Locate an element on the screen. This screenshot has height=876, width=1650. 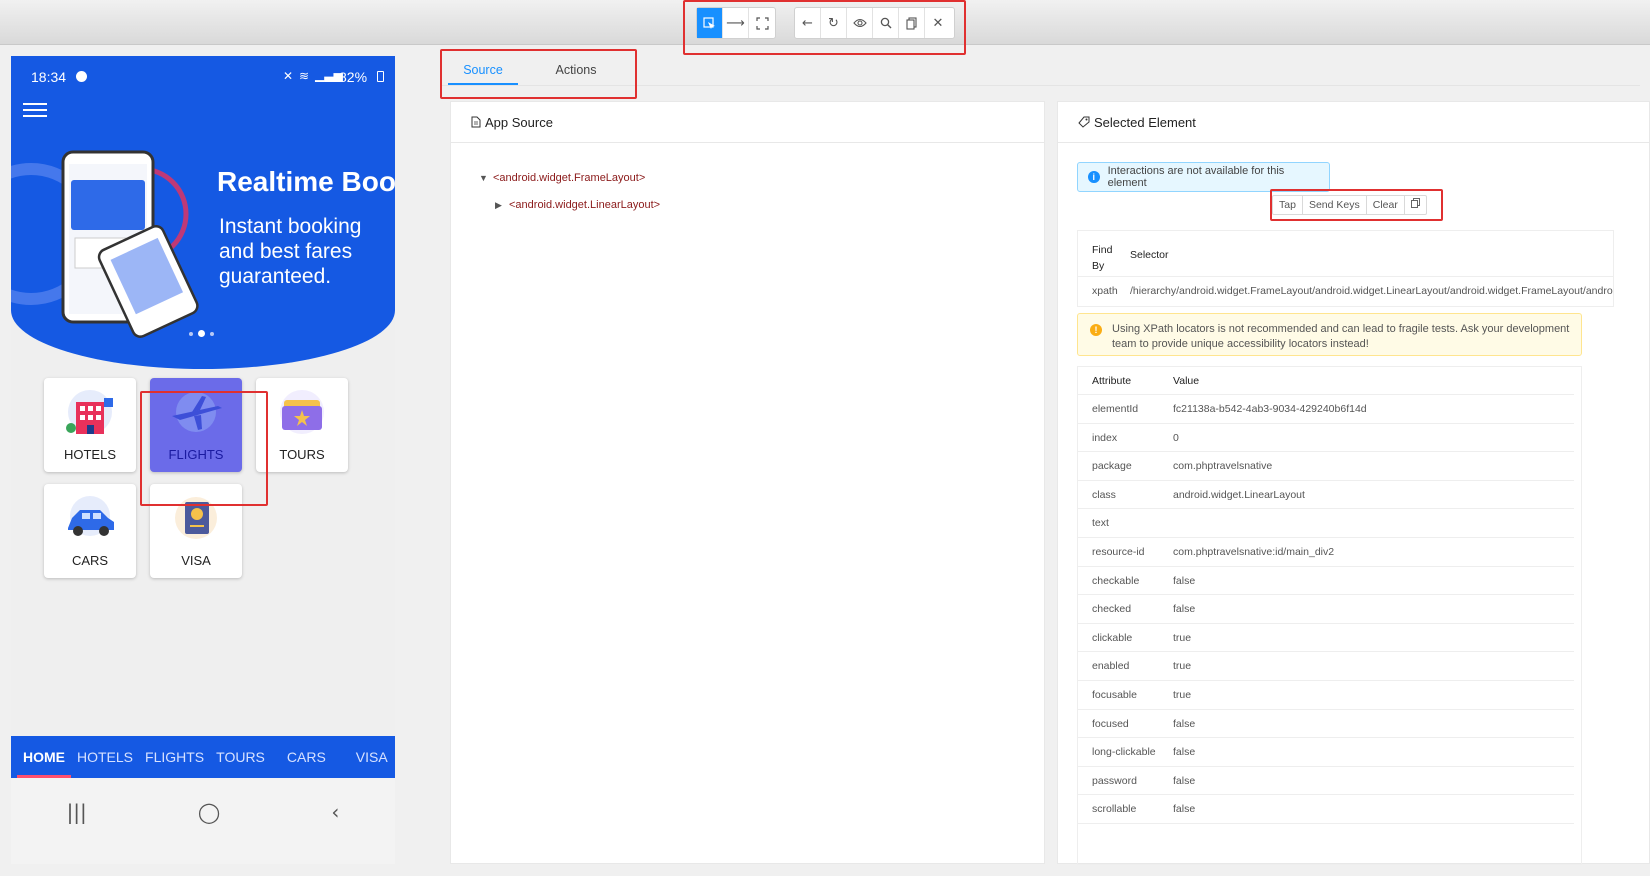
copy-attributes-icon is located at coordinates (1415, 205).